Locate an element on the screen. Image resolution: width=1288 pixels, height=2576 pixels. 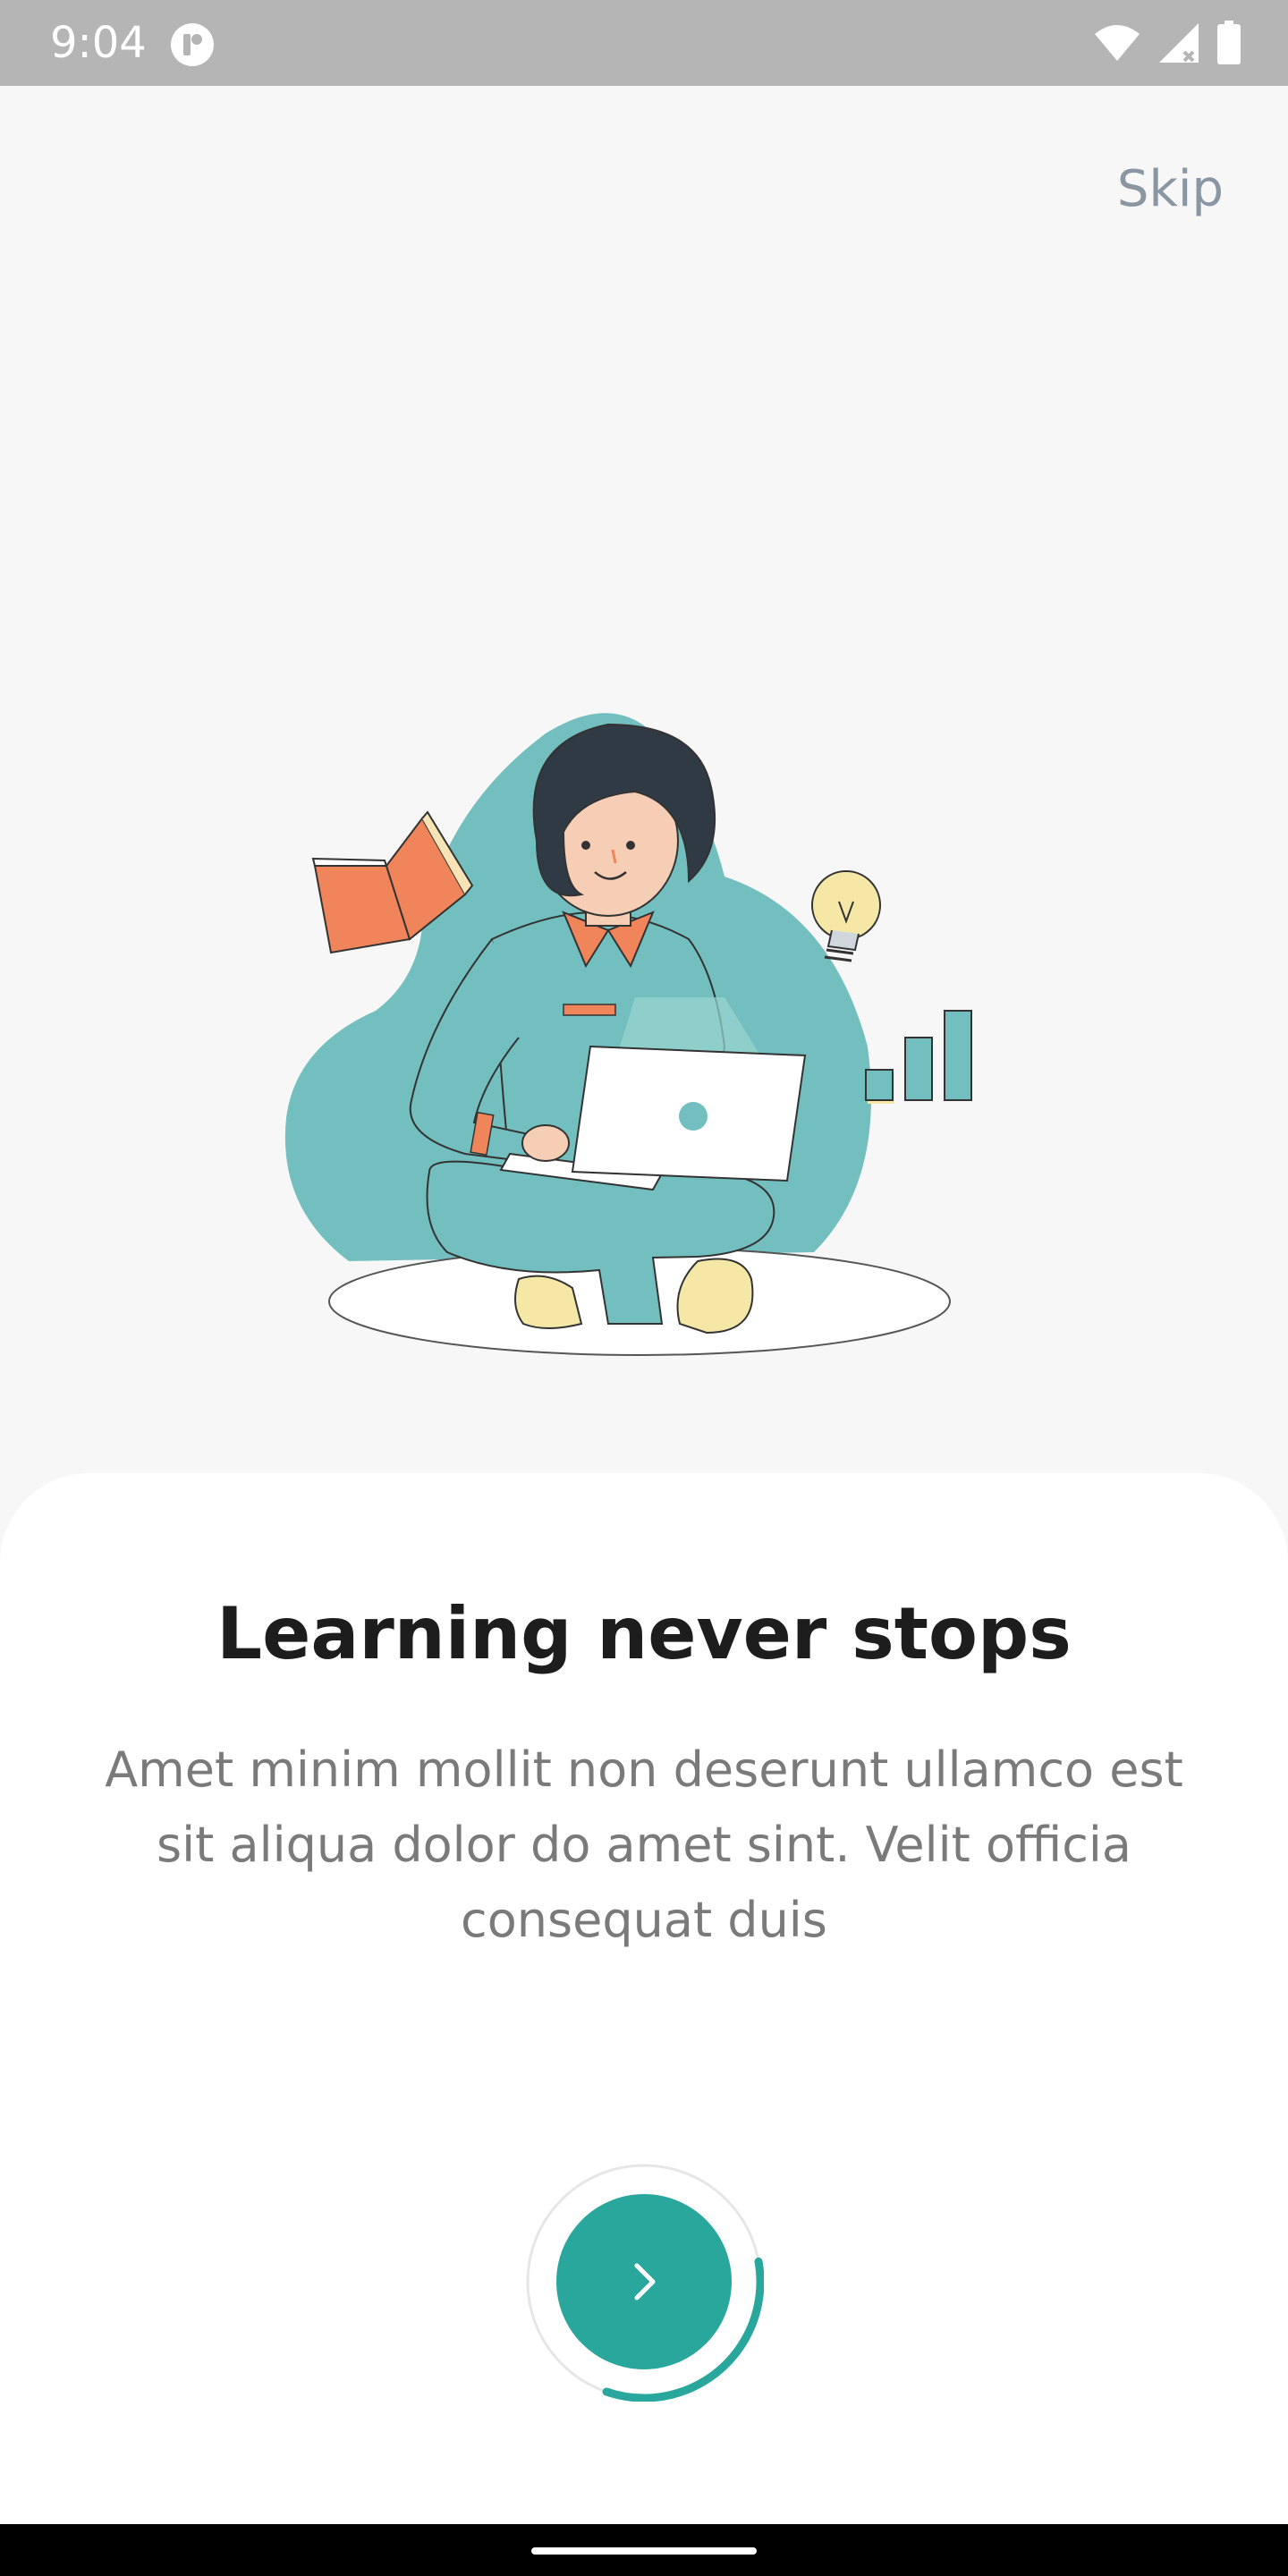
next-button-container is located at coordinates (644, 2282).